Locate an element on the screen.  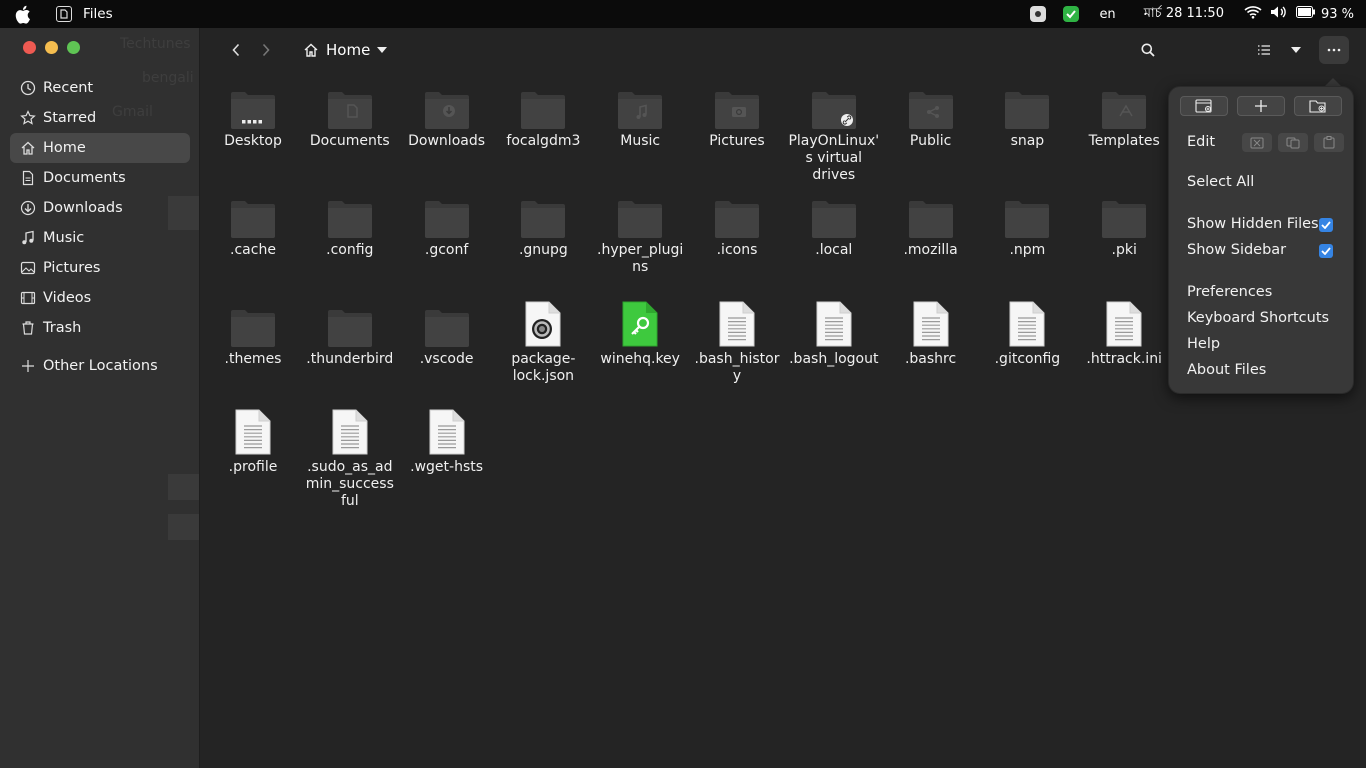
file-item: .bash_history is located at coordinates (737, 341).